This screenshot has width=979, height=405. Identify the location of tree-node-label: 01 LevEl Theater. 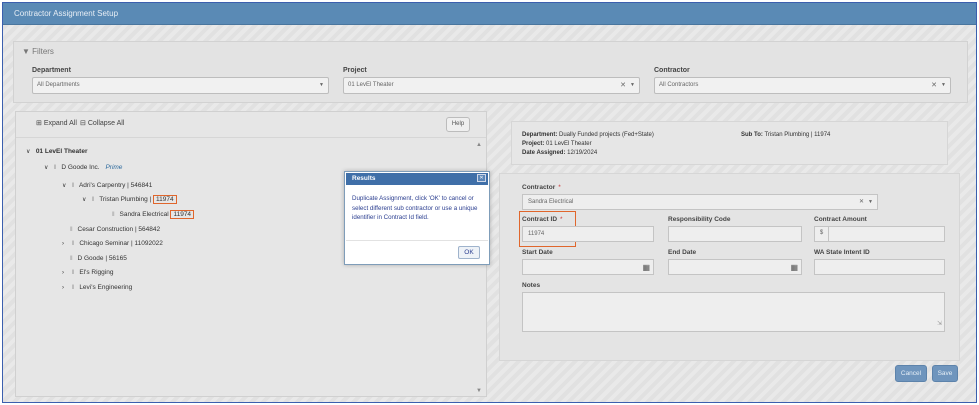
(61, 151).